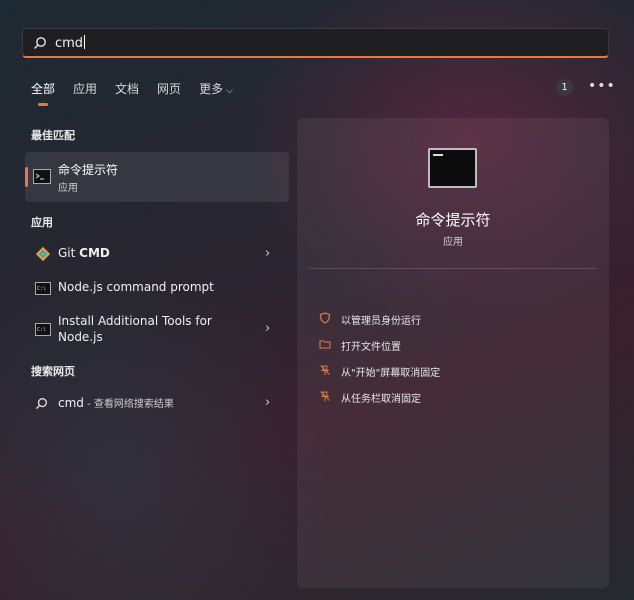 The height and width of the screenshot is (600, 634). Describe the element at coordinates (315, 43) in the screenshot. I see `search-box: cmd` at that location.